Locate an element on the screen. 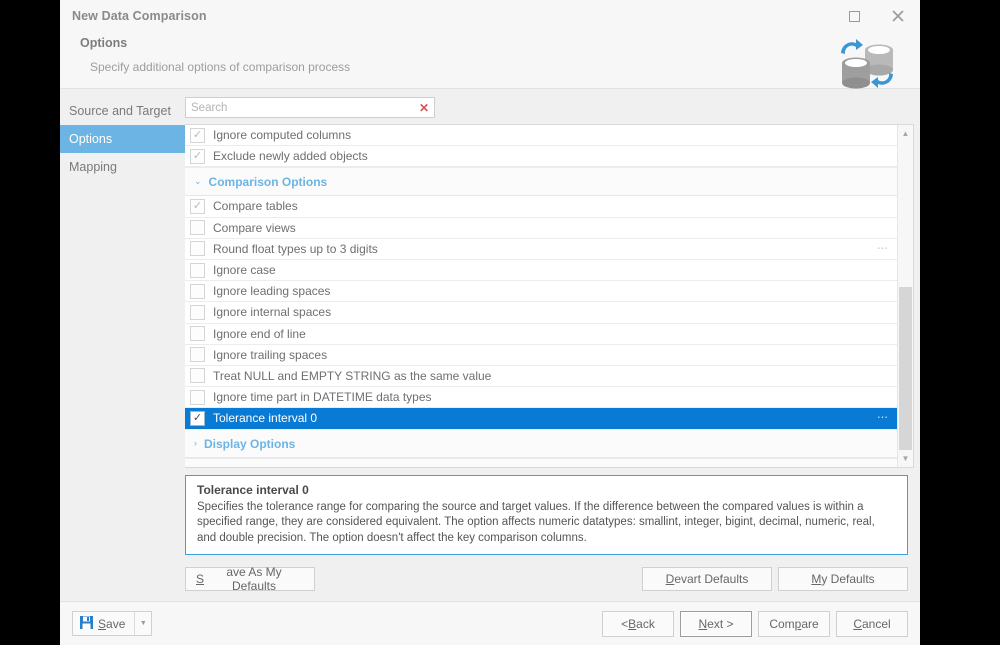  sidebar-item-mapping: Mapping is located at coordinates (122, 167).